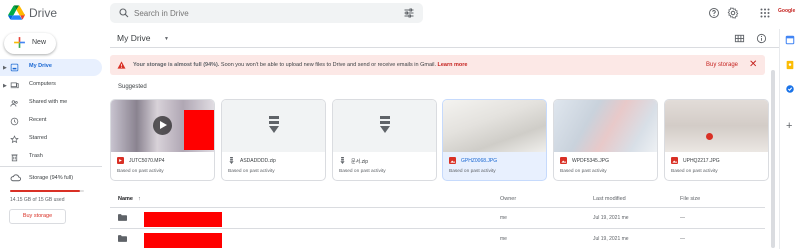 The image size is (800, 249). Describe the element at coordinates (690, 199) in the screenshot. I see `column-header-size: File size` at that location.